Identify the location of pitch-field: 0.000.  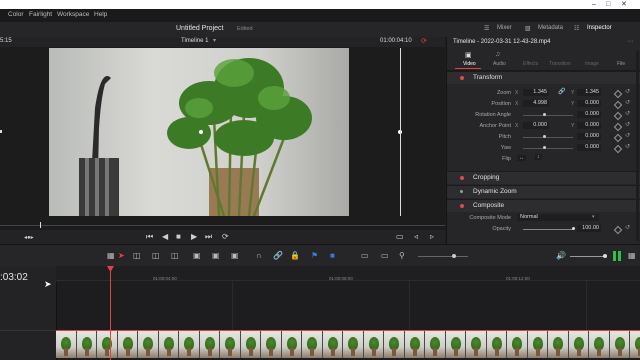
(589, 136).